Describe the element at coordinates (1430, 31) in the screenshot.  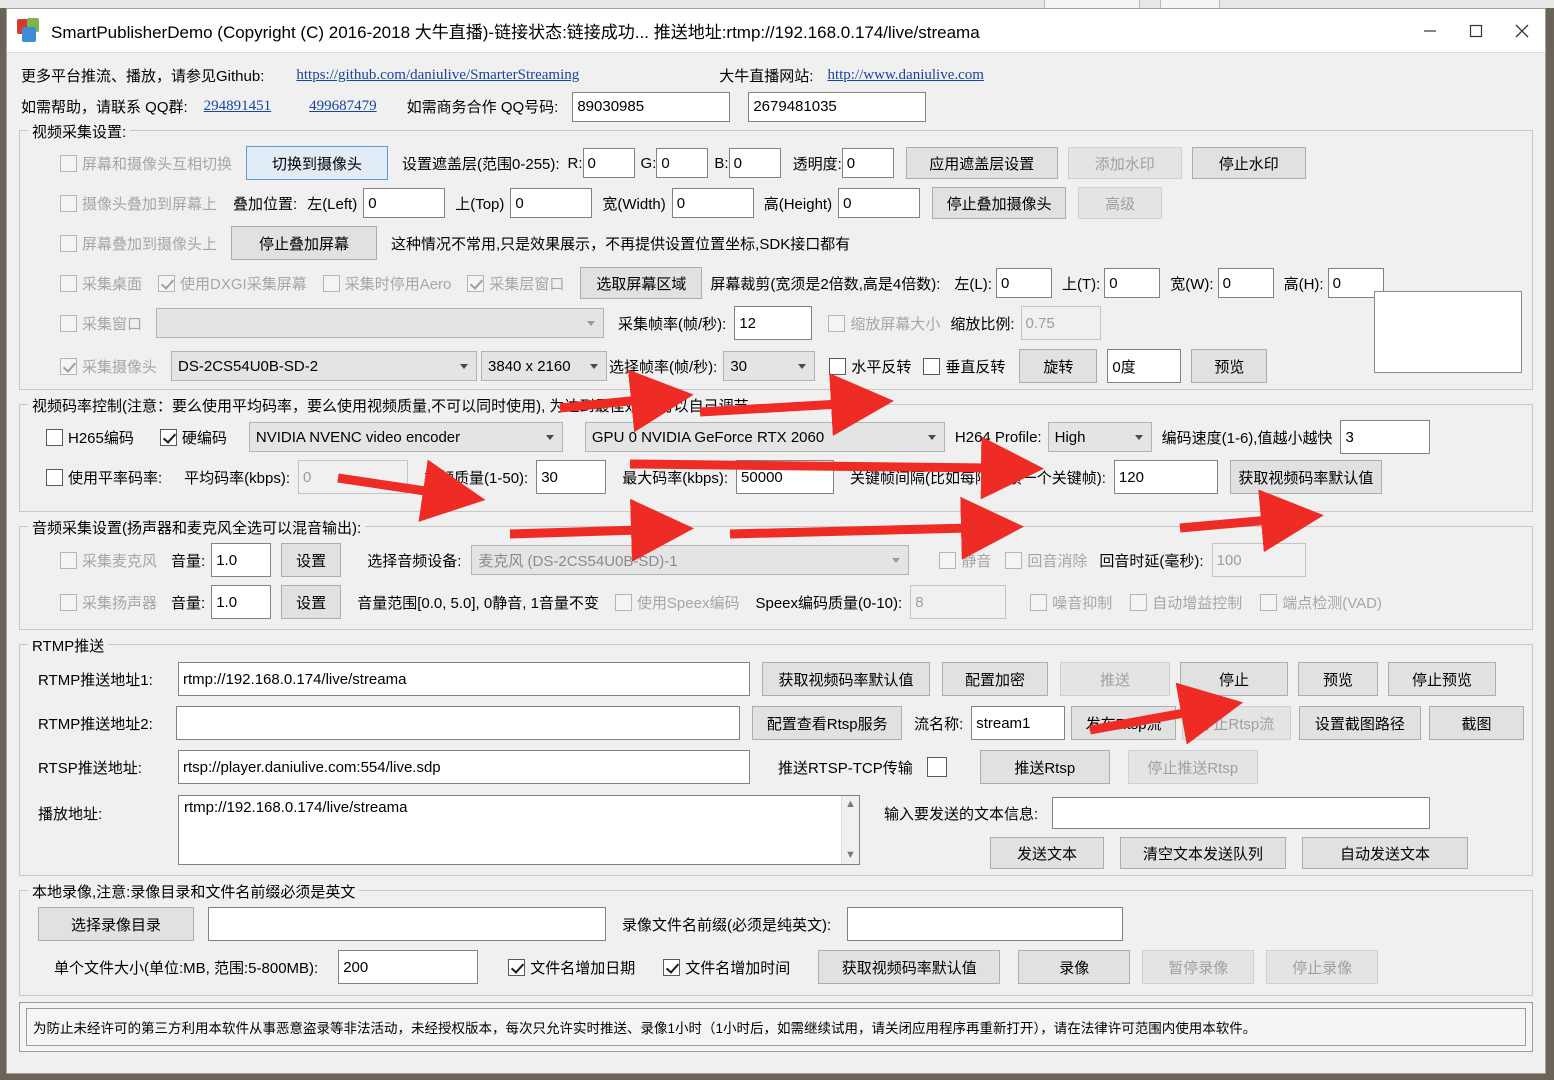
I see `minimize-button` at that location.